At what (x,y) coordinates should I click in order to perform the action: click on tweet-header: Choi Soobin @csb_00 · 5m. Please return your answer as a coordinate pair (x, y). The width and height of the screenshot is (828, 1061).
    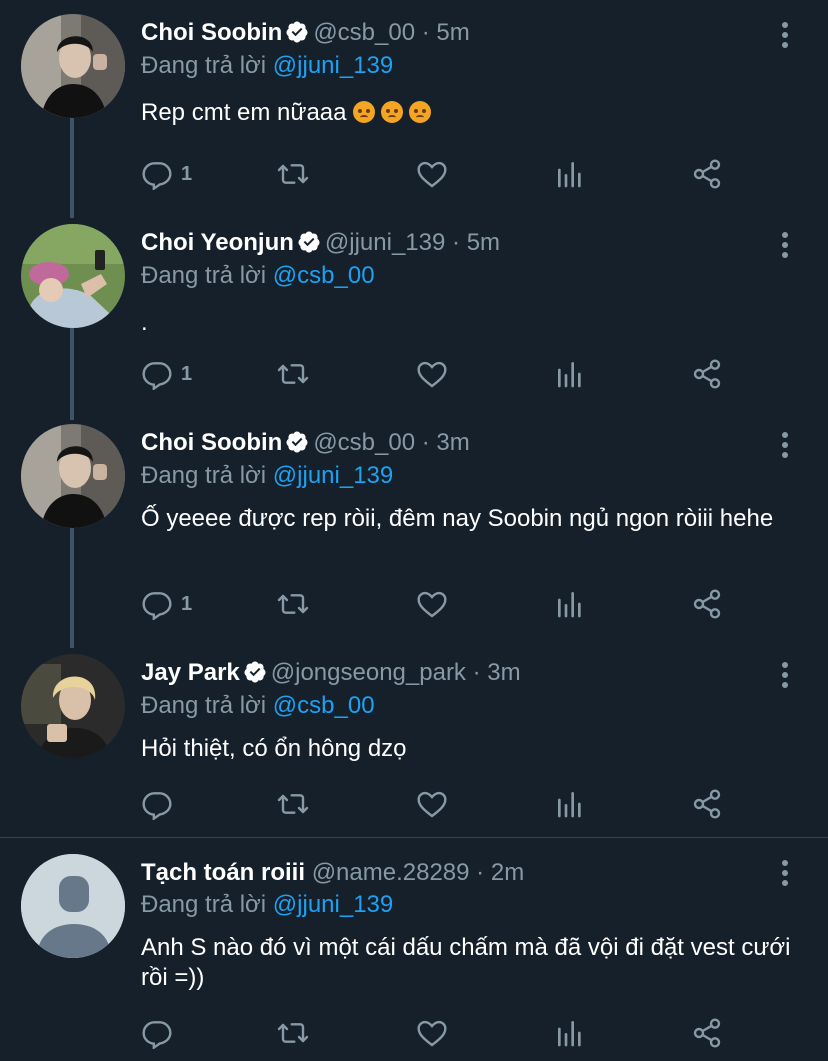
    Looking at the image, I should click on (305, 33).